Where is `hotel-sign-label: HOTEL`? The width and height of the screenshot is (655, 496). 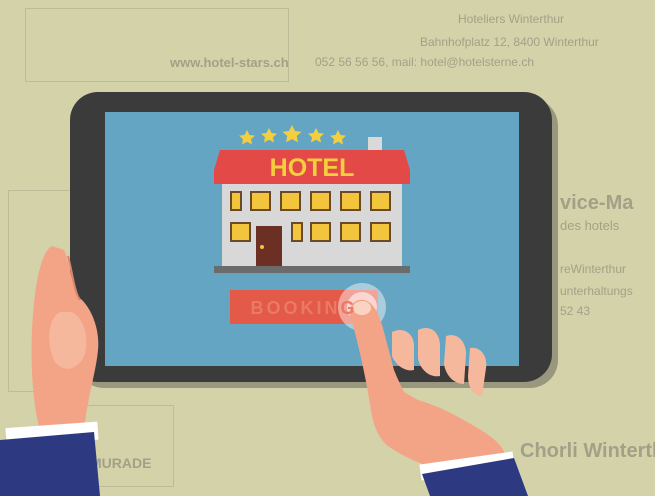
hotel-sign-label: HOTEL is located at coordinates (312, 168).